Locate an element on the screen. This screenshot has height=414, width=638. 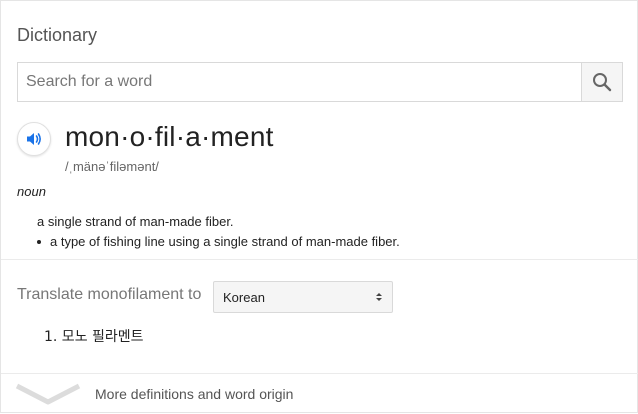
headword: mon·o·fil·a·ment is located at coordinates (169, 136).